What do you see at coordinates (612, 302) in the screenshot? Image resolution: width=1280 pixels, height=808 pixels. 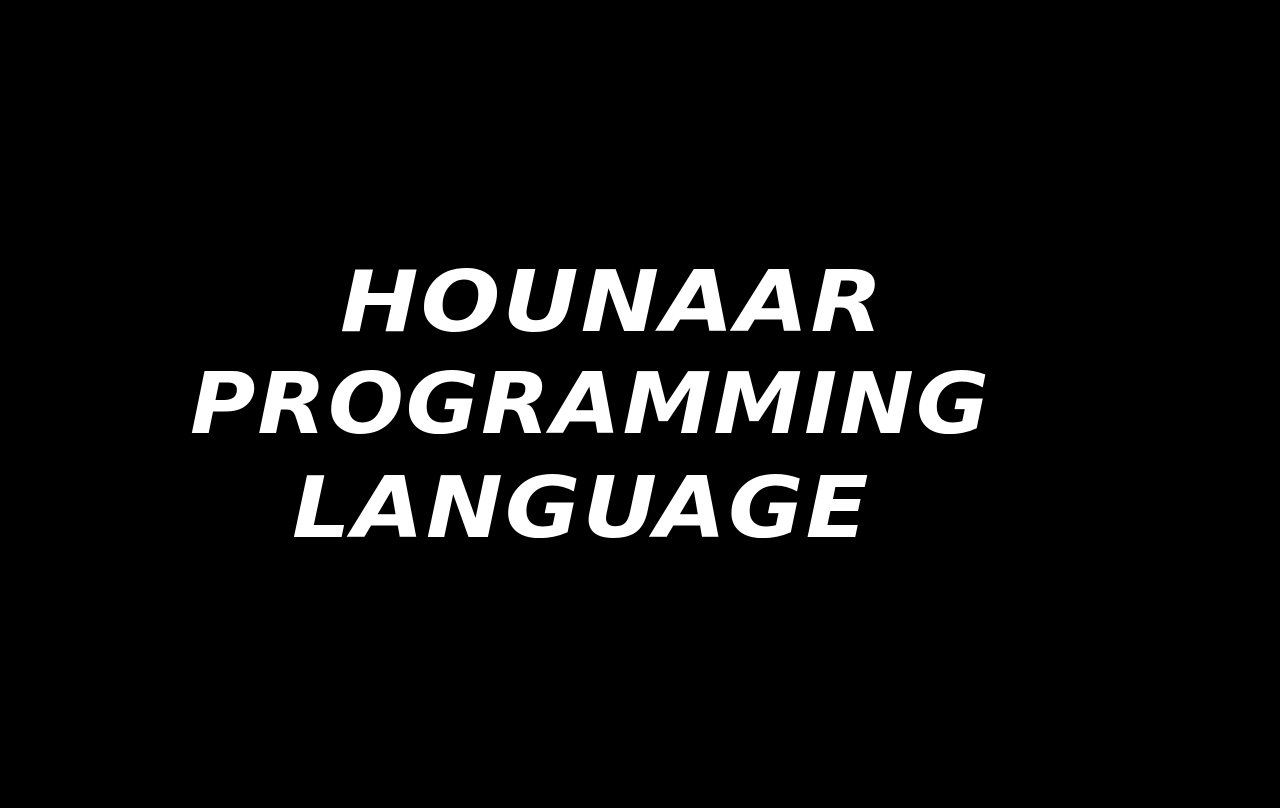 I see `title-line-1: HOUNAAR` at bounding box center [612, 302].